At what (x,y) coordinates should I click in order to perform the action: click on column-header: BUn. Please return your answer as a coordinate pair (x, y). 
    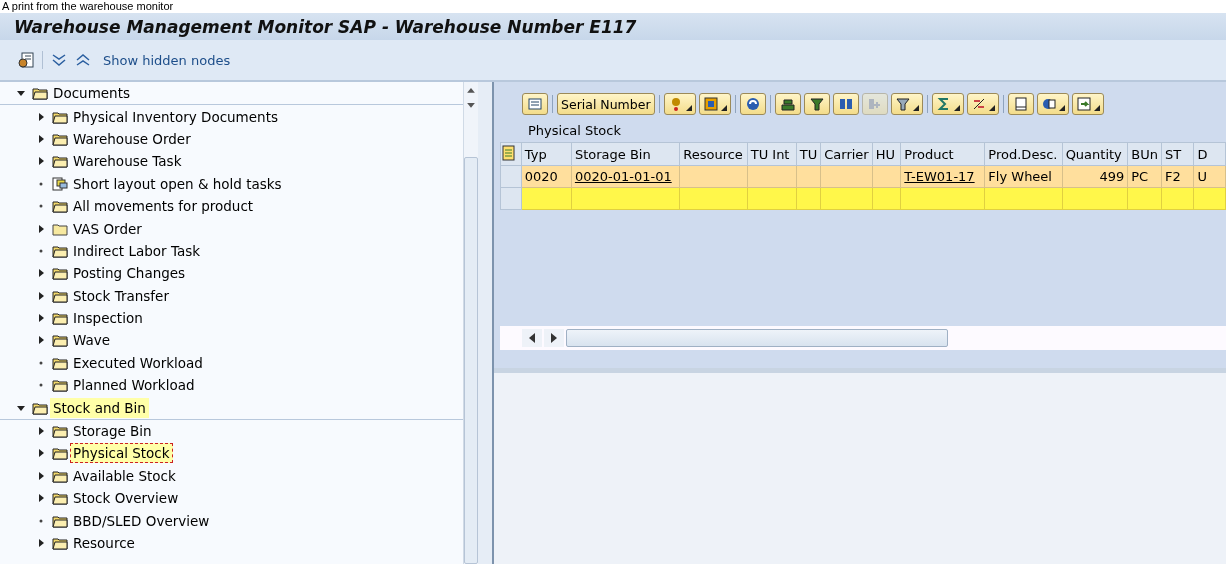
    Looking at the image, I should click on (1144, 154).